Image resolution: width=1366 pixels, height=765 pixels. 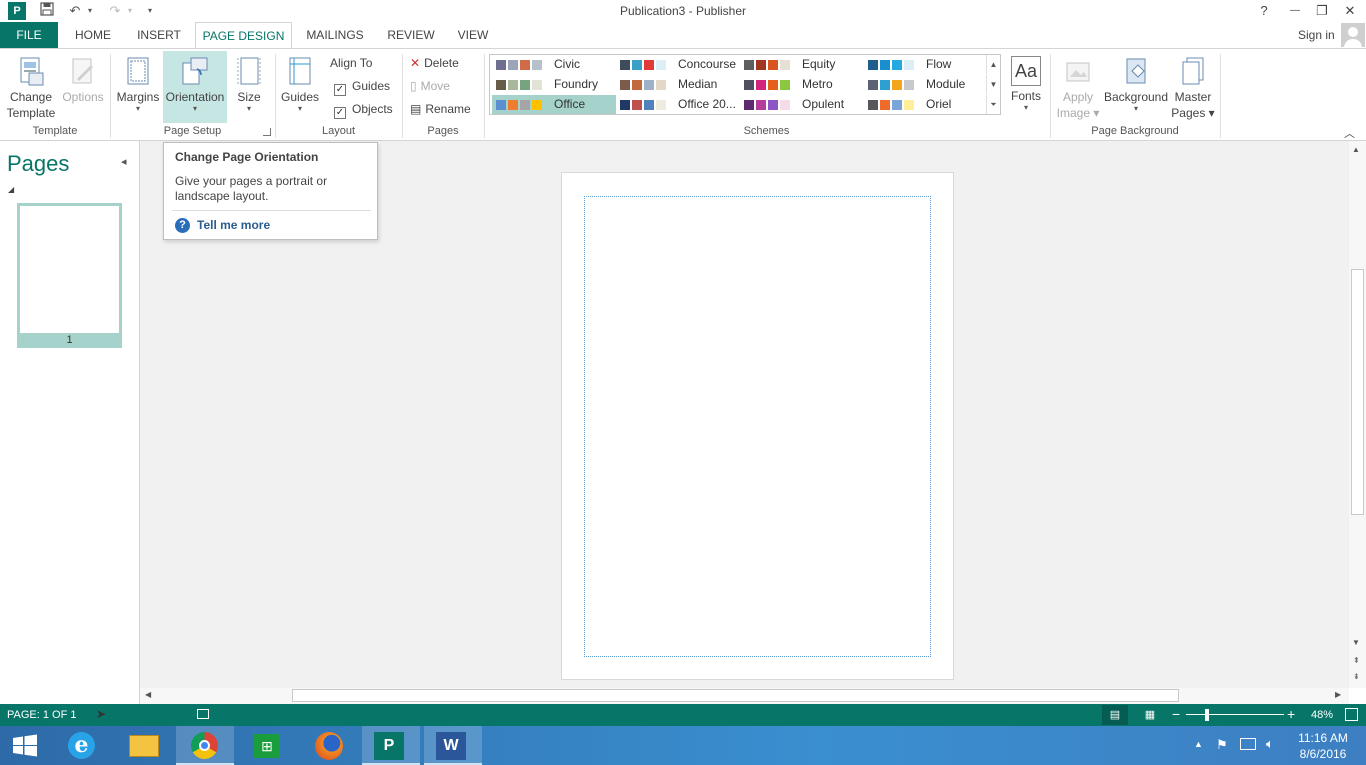 What do you see at coordinates (554, 84) in the screenshot?
I see `color-scheme-item: Foundry` at bounding box center [554, 84].